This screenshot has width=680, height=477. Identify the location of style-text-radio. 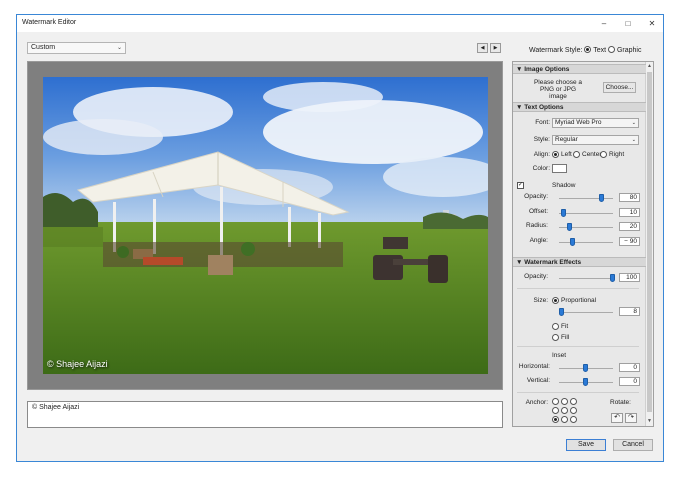
(588, 49).